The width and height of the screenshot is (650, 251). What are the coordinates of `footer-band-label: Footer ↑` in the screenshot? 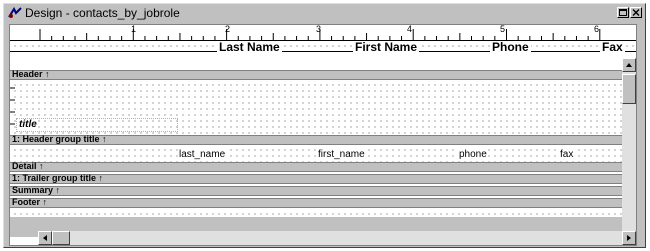 It's located at (29, 202).